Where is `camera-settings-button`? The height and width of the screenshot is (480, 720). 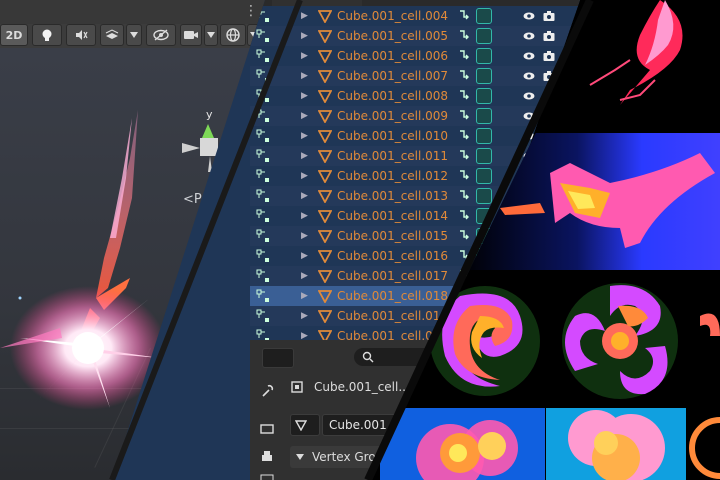 camera-settings-button is located at coordinates (191, 35).